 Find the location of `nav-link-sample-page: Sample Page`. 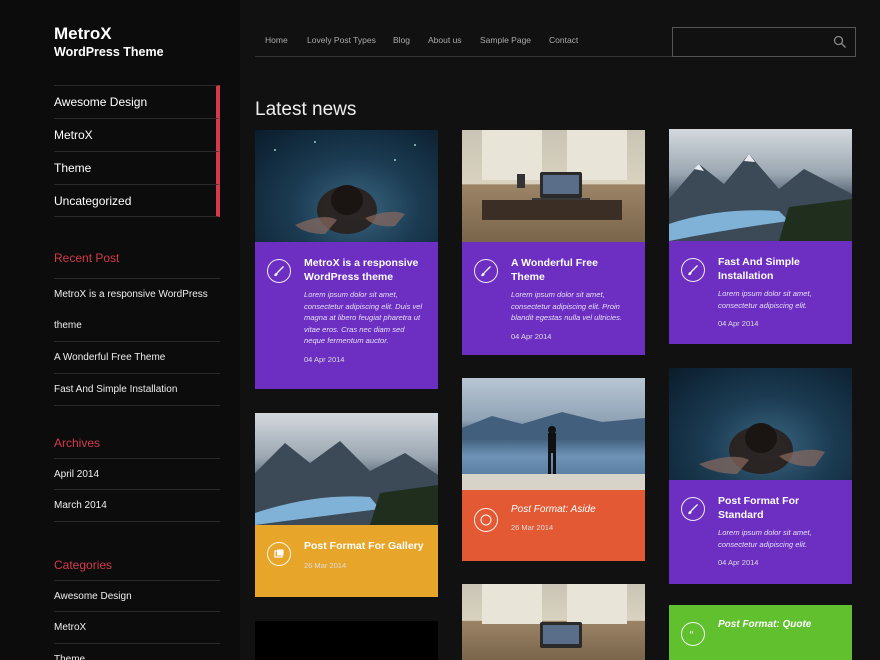

nav-link-sample-page: Sample Page is located at coordinates (505, 40).